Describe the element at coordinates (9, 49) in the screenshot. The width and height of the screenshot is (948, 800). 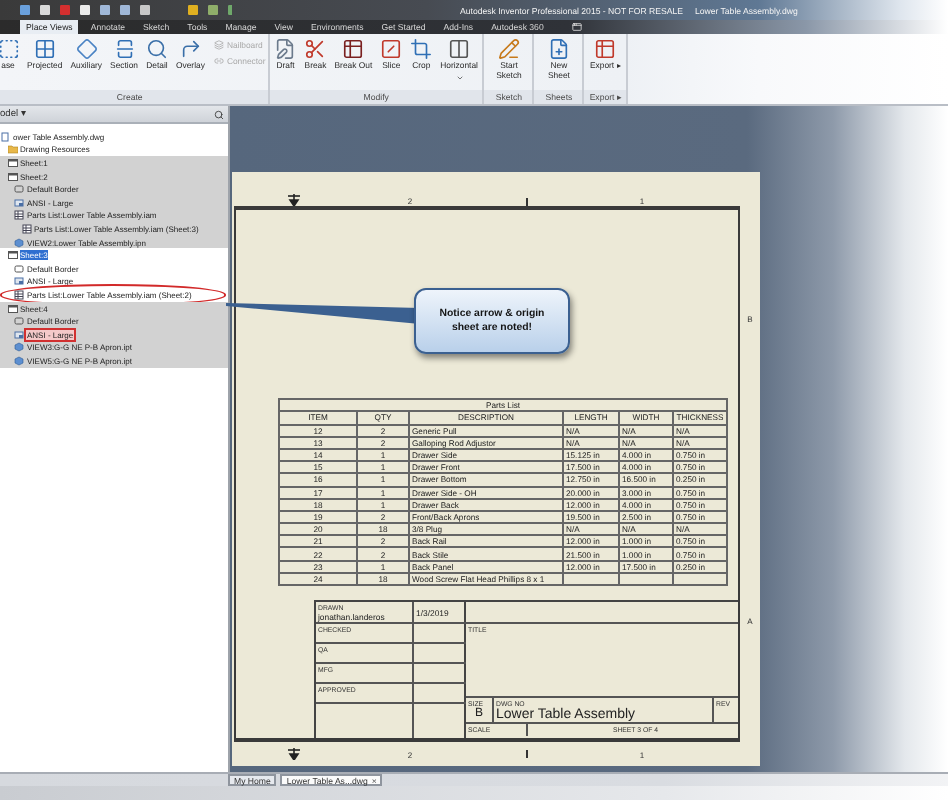
I see `square-icon` at that location.